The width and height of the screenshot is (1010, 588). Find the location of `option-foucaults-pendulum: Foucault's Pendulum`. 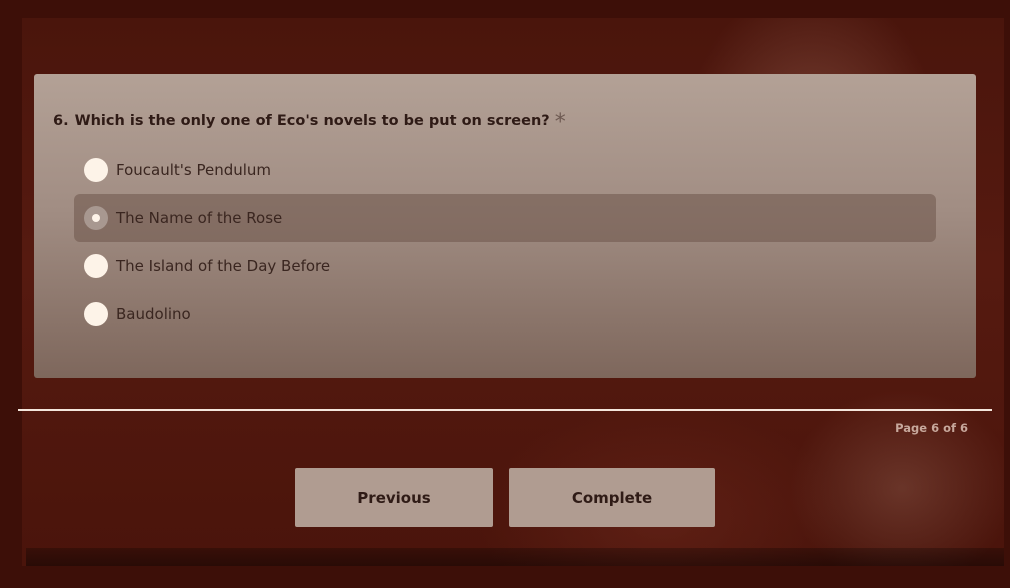

option-foucaults-pendulum: Foucault's Pendulum is located at coordinates (505, 170).